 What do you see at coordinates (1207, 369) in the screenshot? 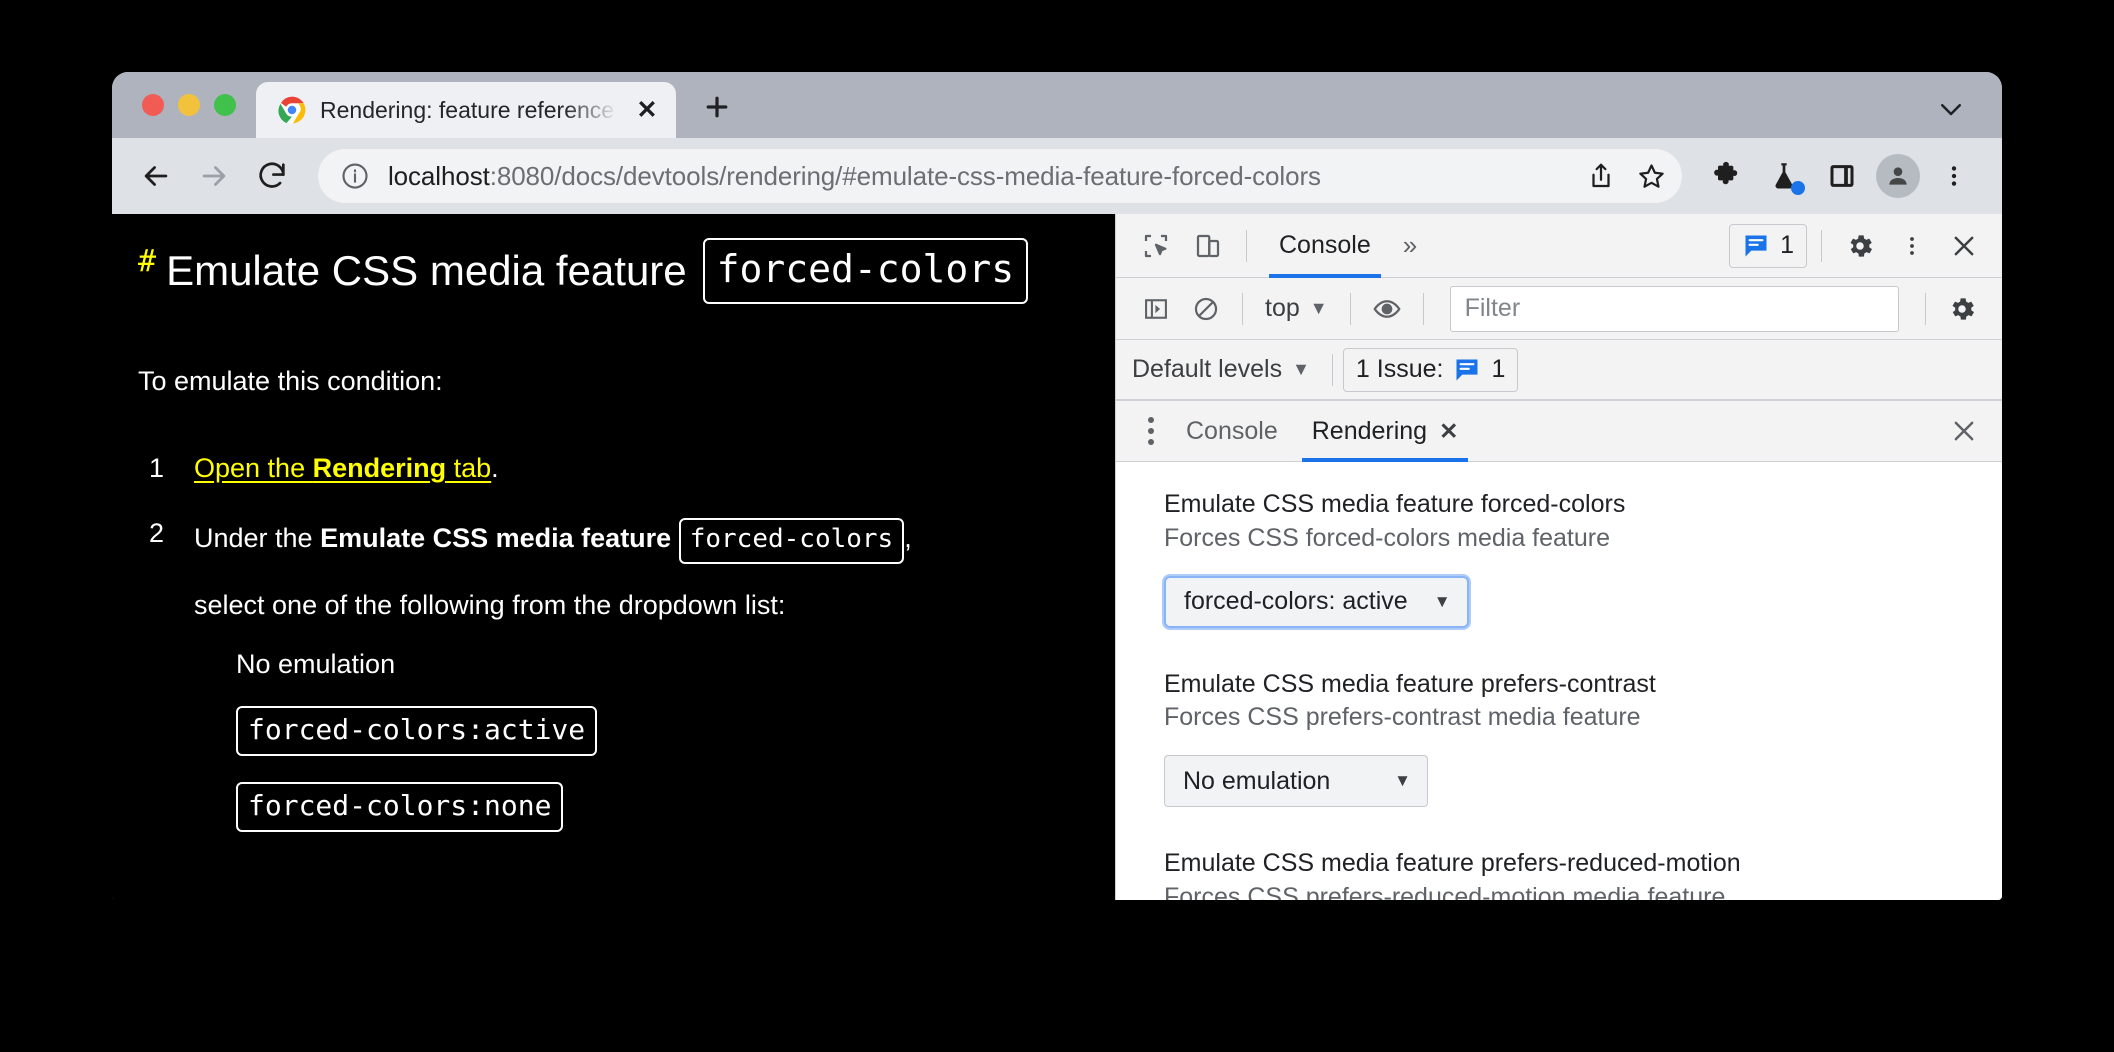
I see `default-levels-label: Default levels` at bounding box center [1207, 369].